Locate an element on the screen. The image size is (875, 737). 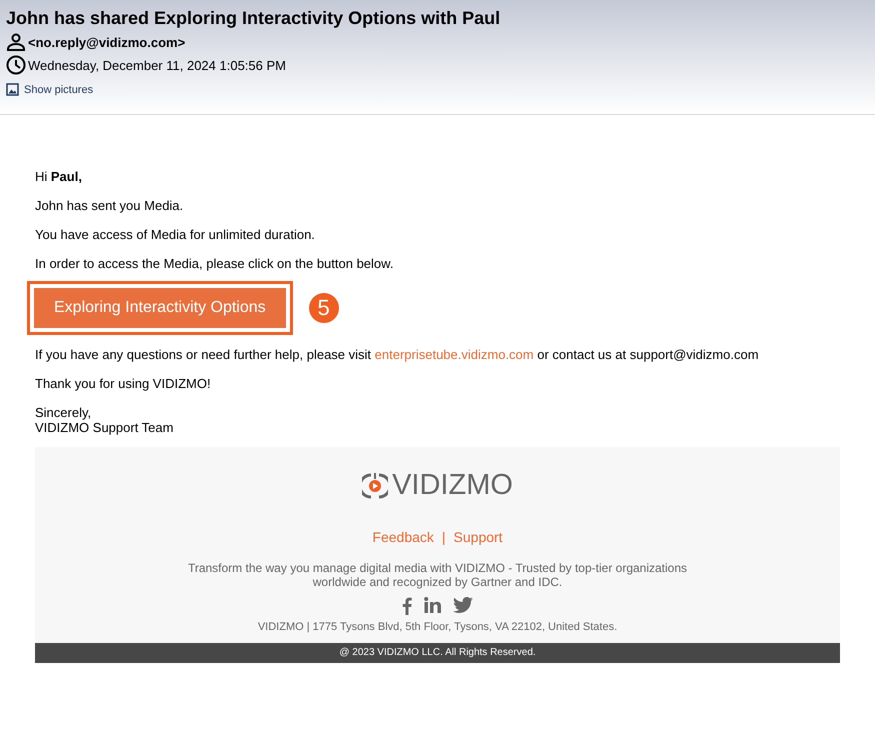
linkedin-icon is located at coordinates (432, 604).